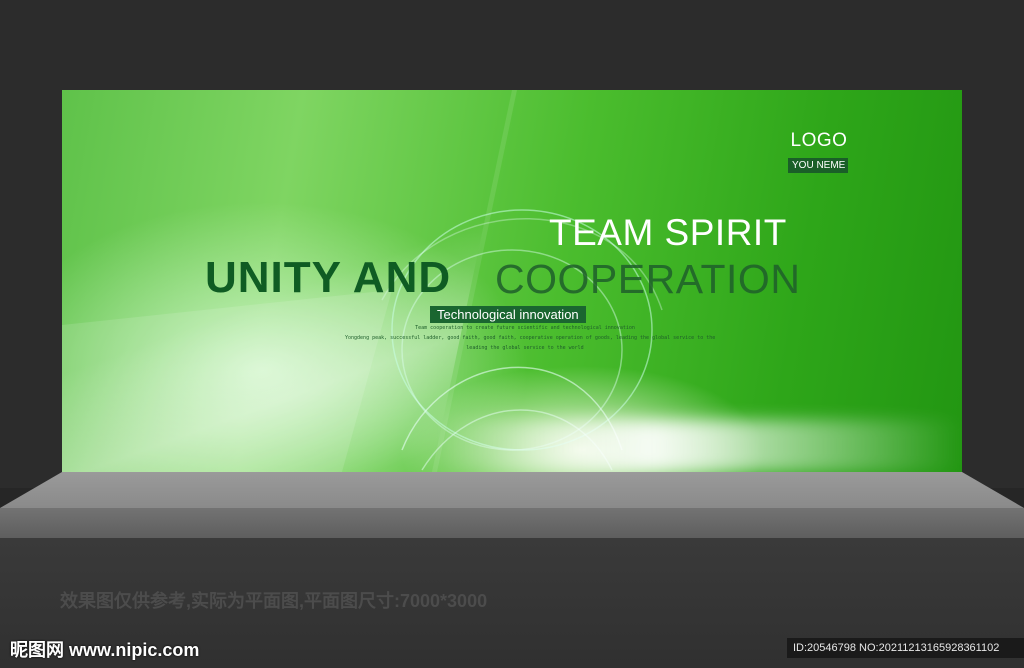  Describe the element at coordinates (274, 601) in the screenshot. I see `caption-text: 效果图仅供参考,实际为平面图,平面图尺寸:7000*3000` at that location.